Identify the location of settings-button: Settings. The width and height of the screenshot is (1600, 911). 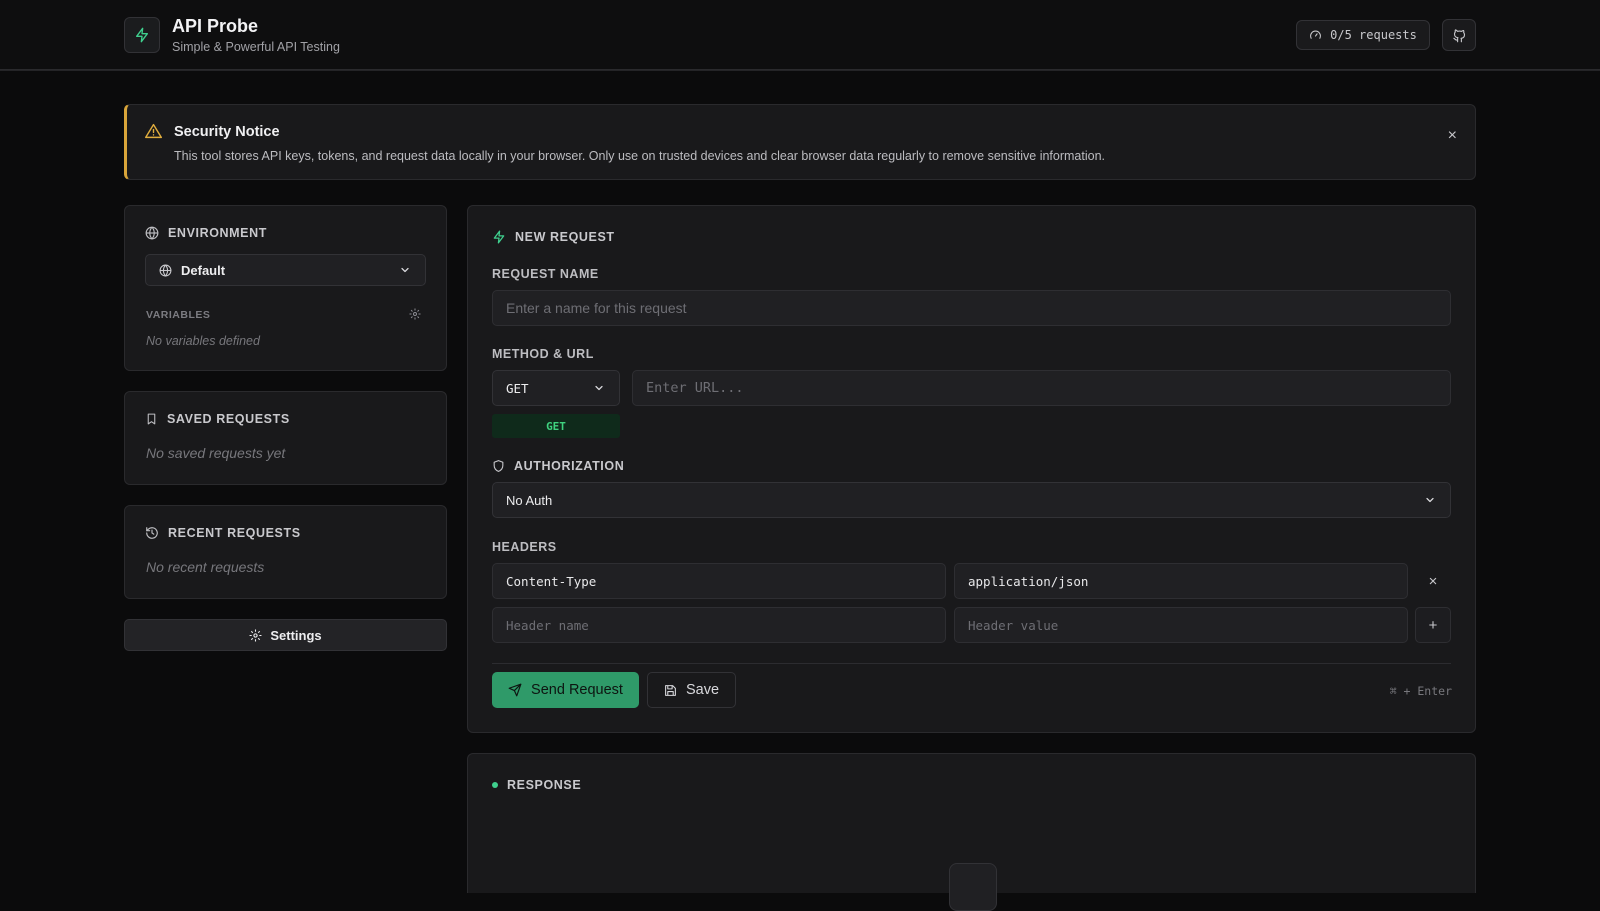
(285, 635).